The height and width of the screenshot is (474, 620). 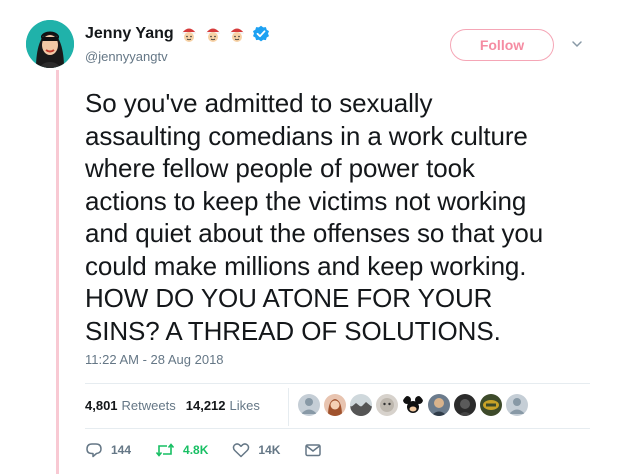 I want to click on avatar, so click(x=50, y=44).